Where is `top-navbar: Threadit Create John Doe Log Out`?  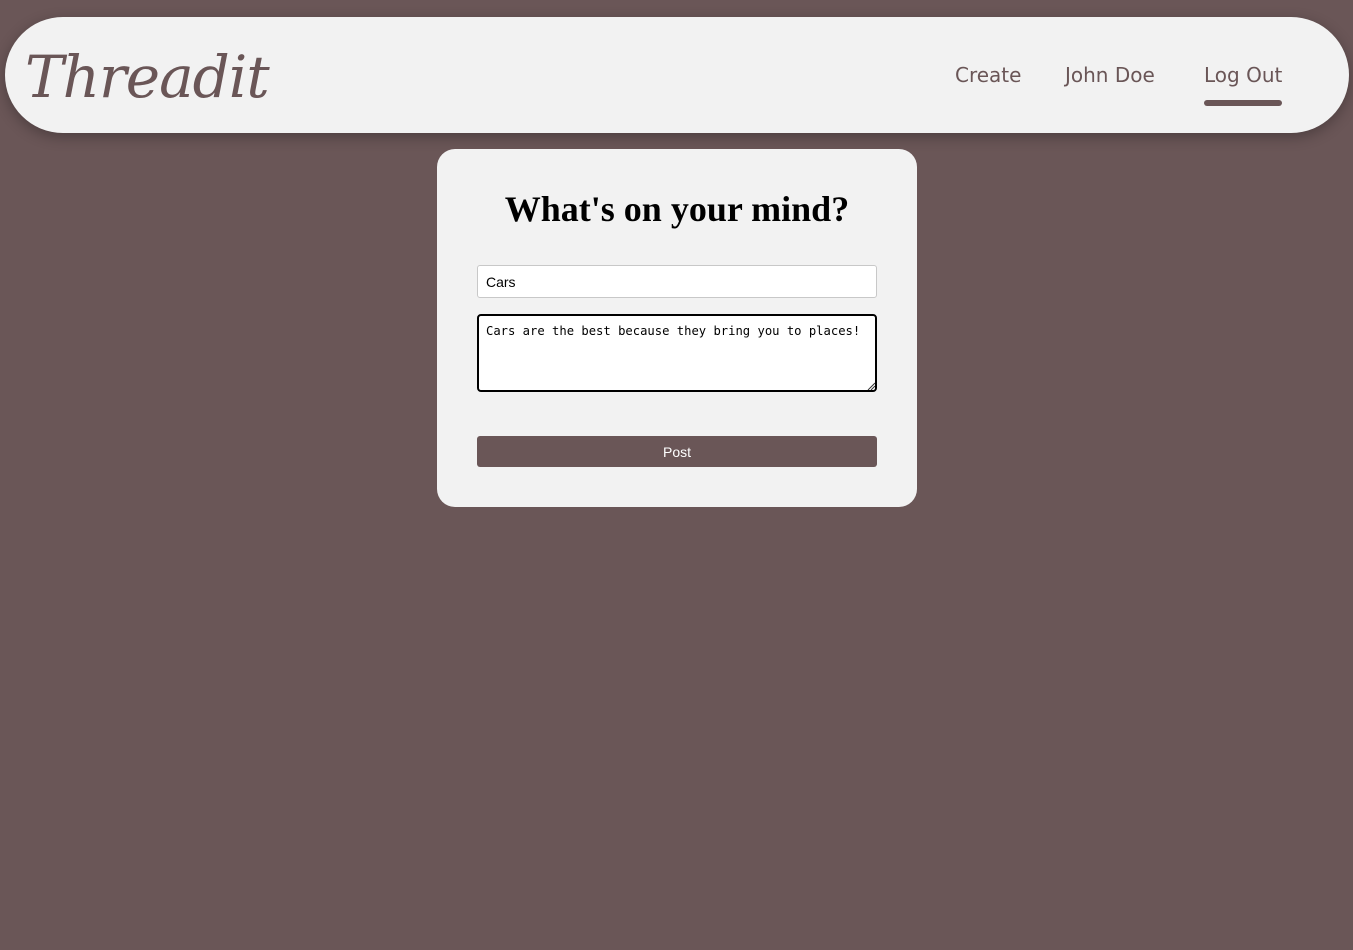 top-navbar: Threadit Create John Doe Log Out is located at coordinates (677, 75).